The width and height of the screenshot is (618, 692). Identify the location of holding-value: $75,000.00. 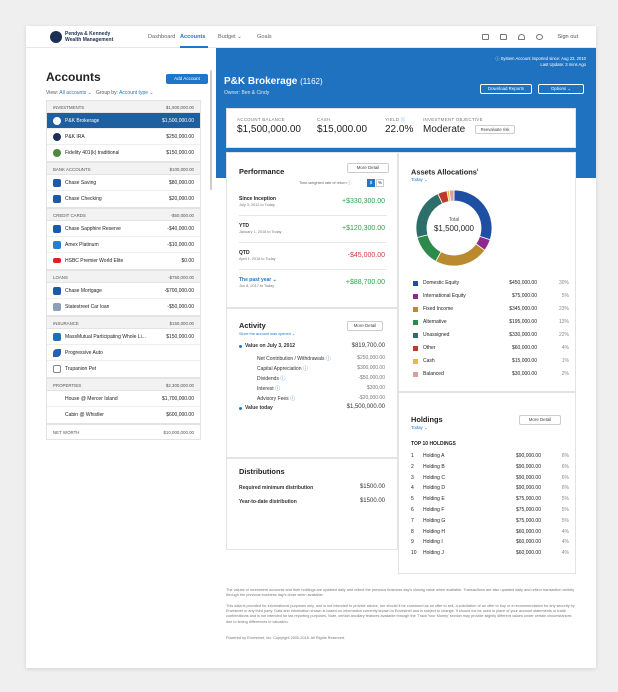
(528, 510).